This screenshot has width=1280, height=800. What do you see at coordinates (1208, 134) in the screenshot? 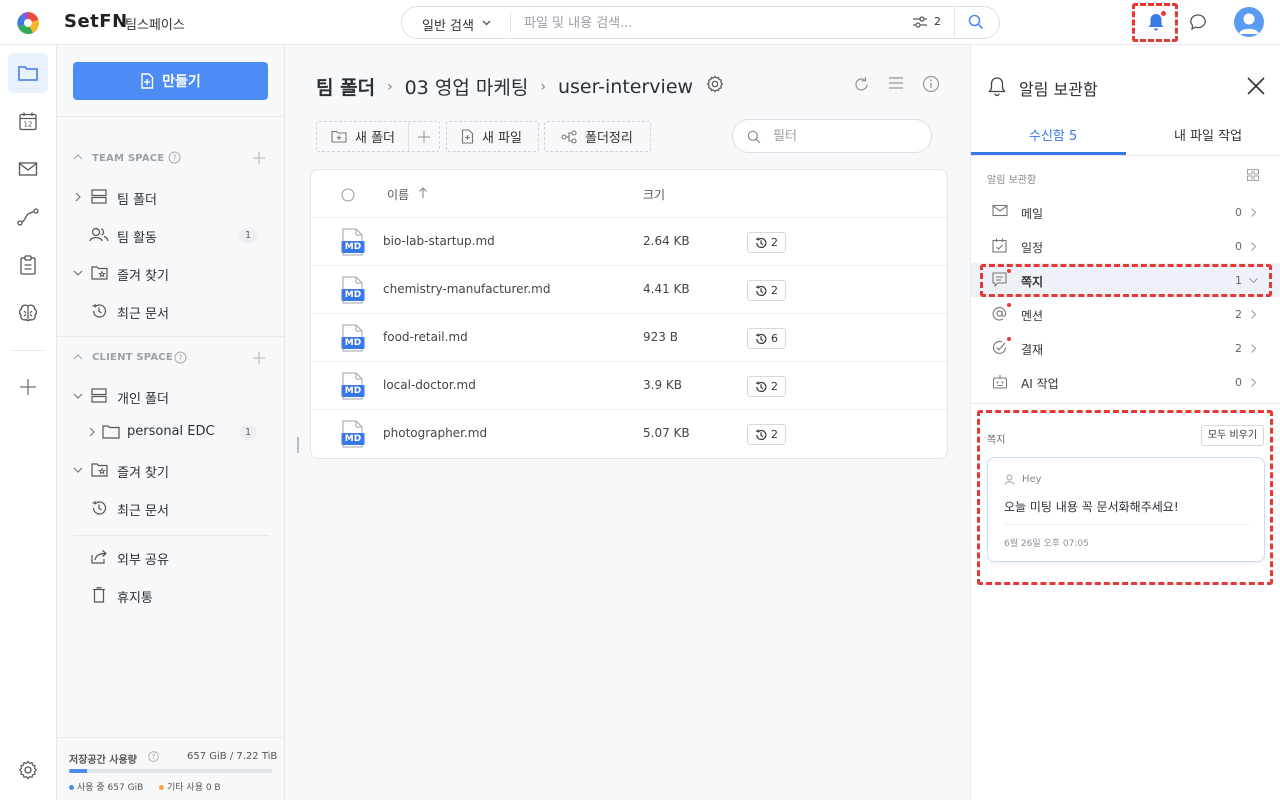
I see `tab-my-file-tasks: 내 파일 작업` at bounding box center [1208, 134].